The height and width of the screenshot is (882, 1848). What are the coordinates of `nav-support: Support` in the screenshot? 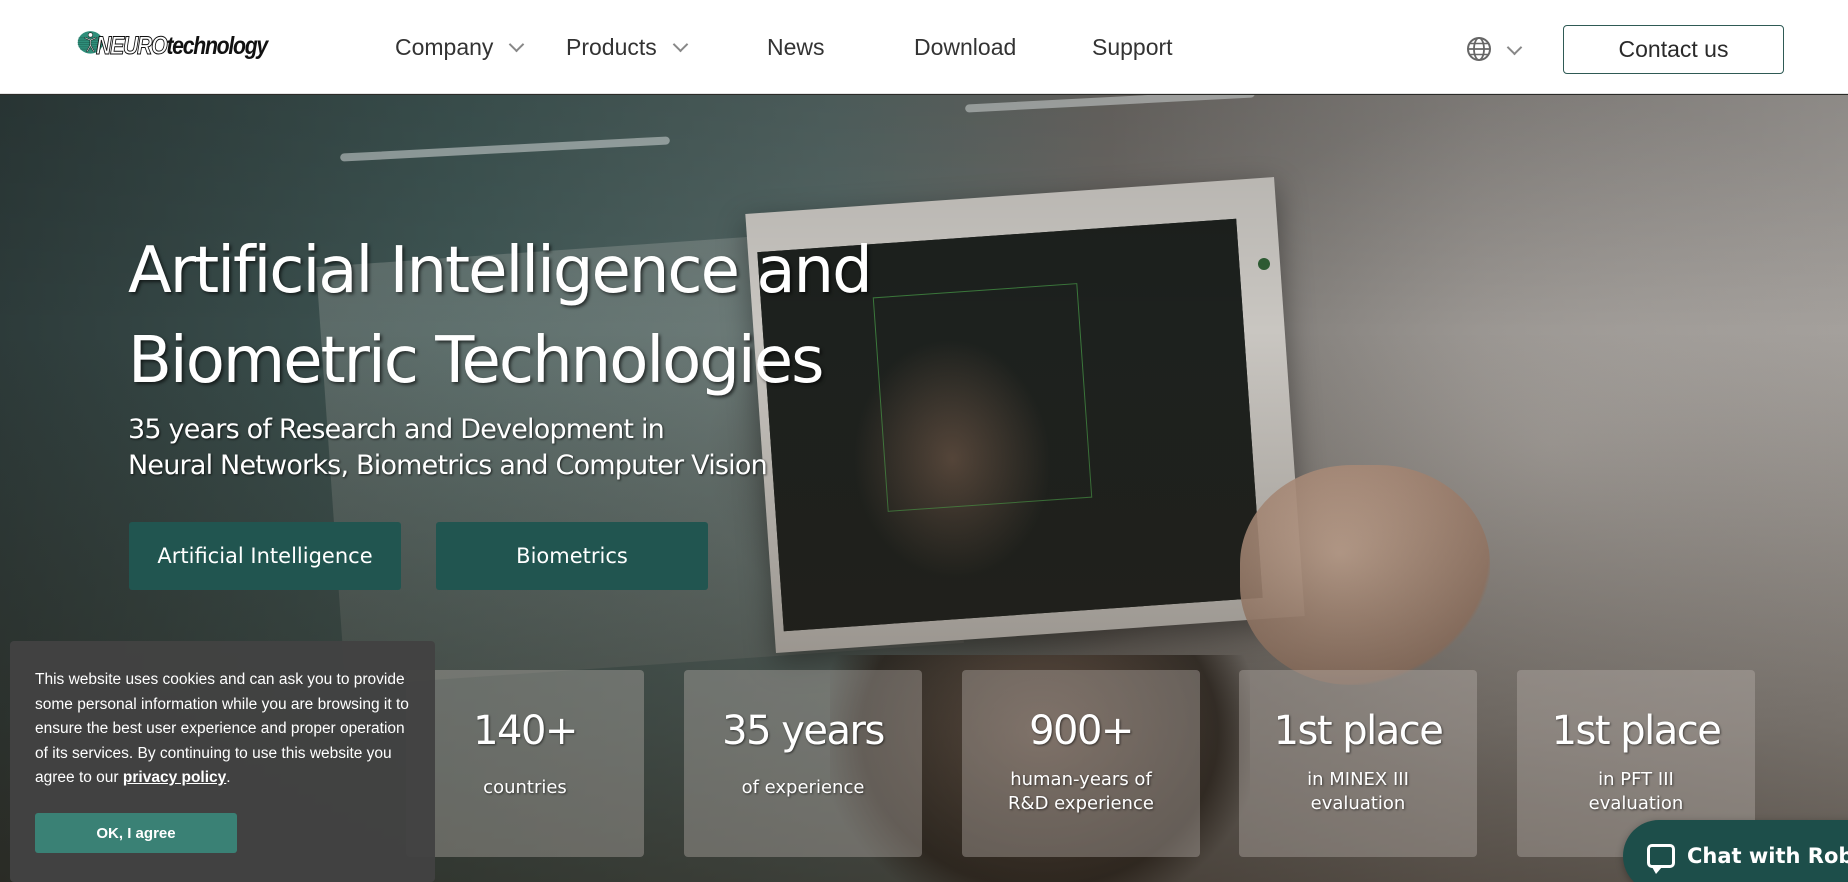 It's located at (1132, 47).